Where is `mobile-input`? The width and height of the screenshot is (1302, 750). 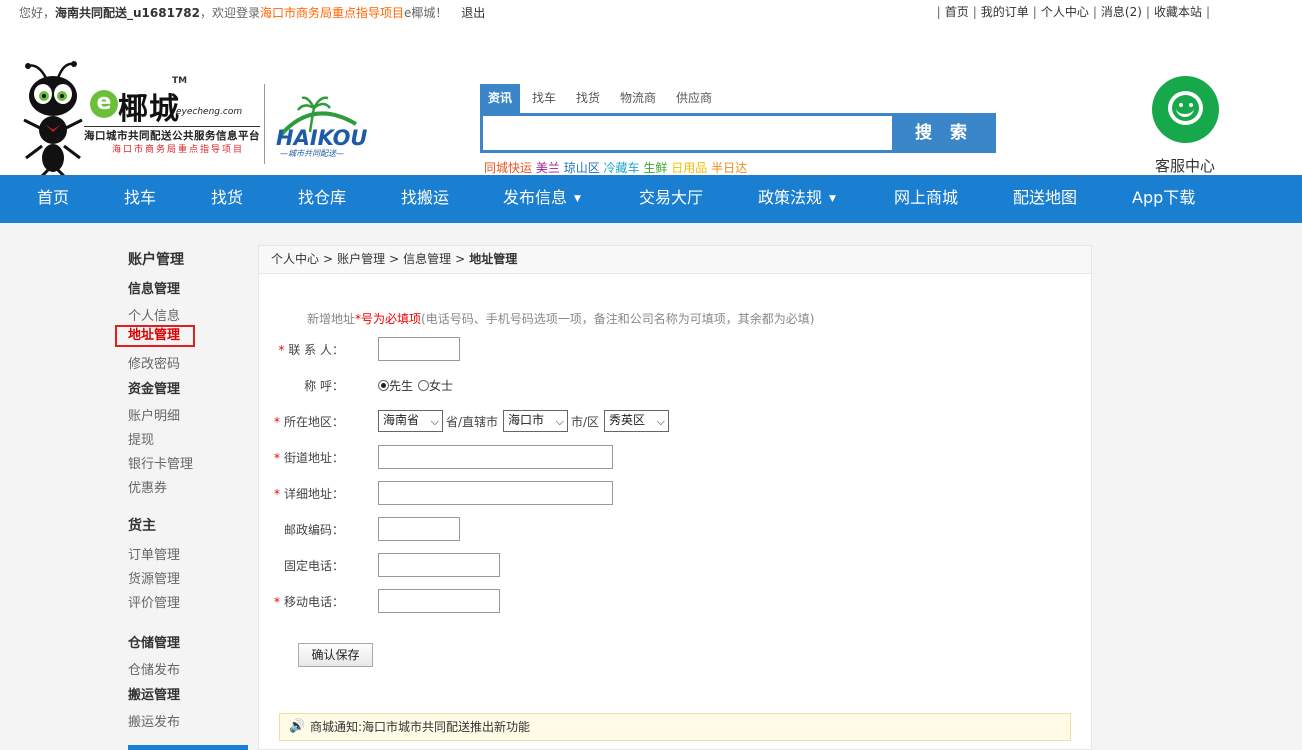 mobile-input is located at coordinates (439, 601).